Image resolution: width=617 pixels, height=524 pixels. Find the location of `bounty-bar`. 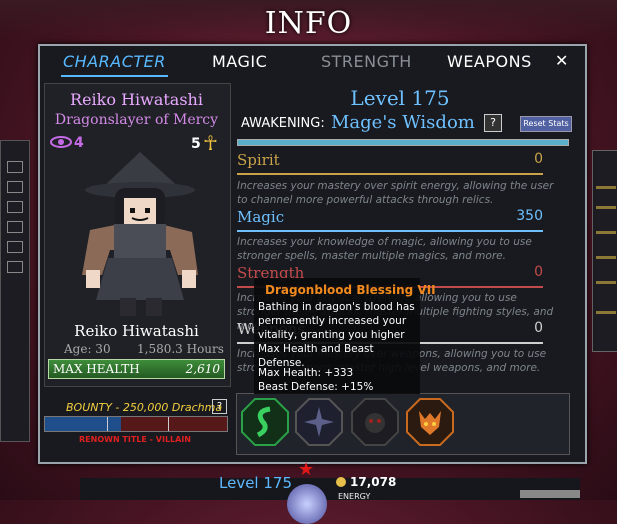

bounty-bar is located at coordinates (136, 424).